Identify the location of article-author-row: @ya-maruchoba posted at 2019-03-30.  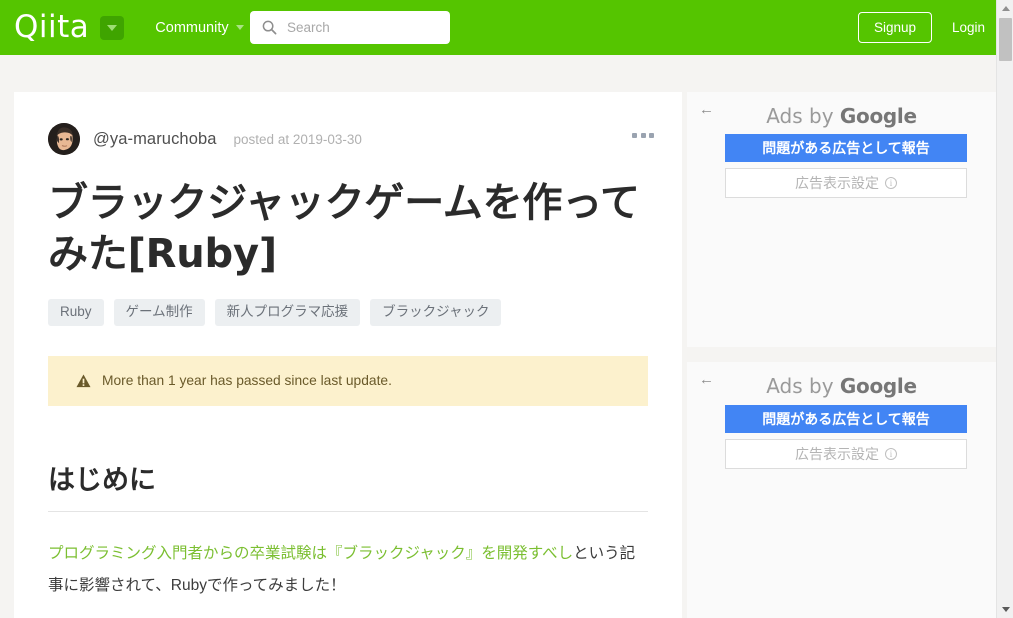
(351, 139).